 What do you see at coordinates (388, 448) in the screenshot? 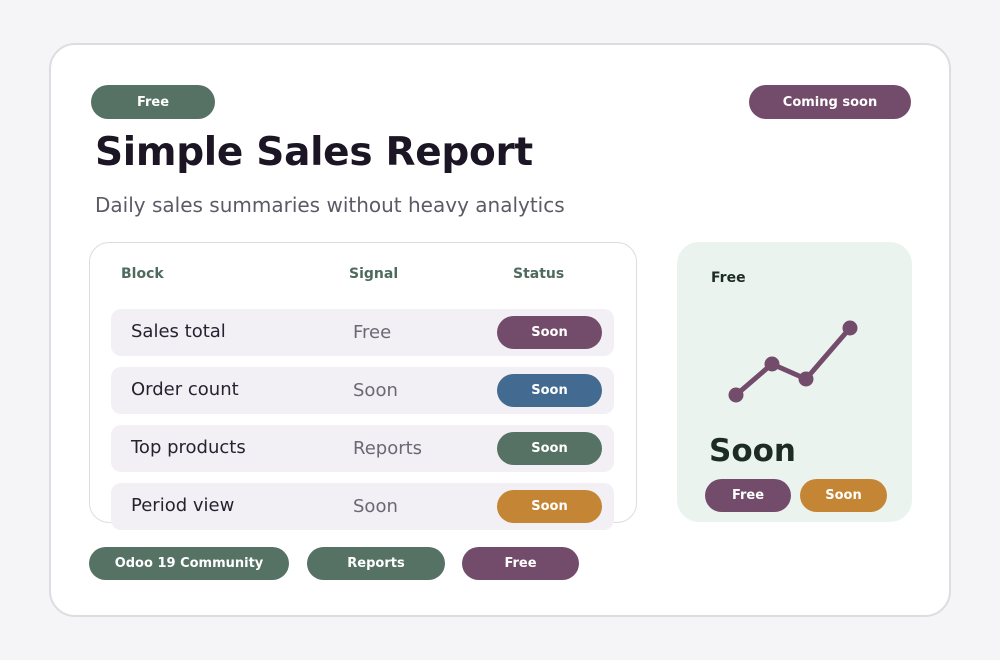
I see `row-signal: Reports` at bounding box center [388, 448].